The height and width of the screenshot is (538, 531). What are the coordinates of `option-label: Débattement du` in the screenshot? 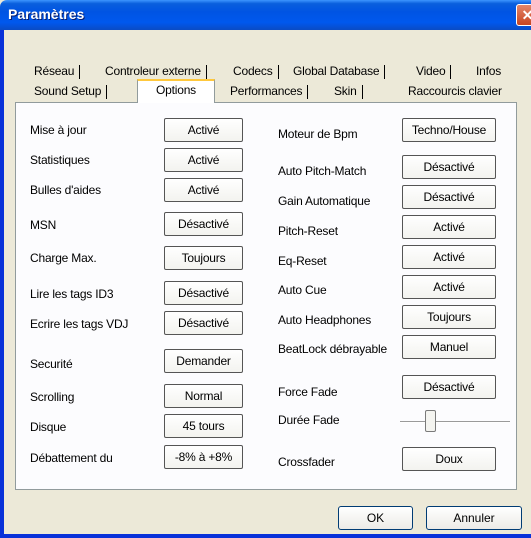 It's located at (71, 458).